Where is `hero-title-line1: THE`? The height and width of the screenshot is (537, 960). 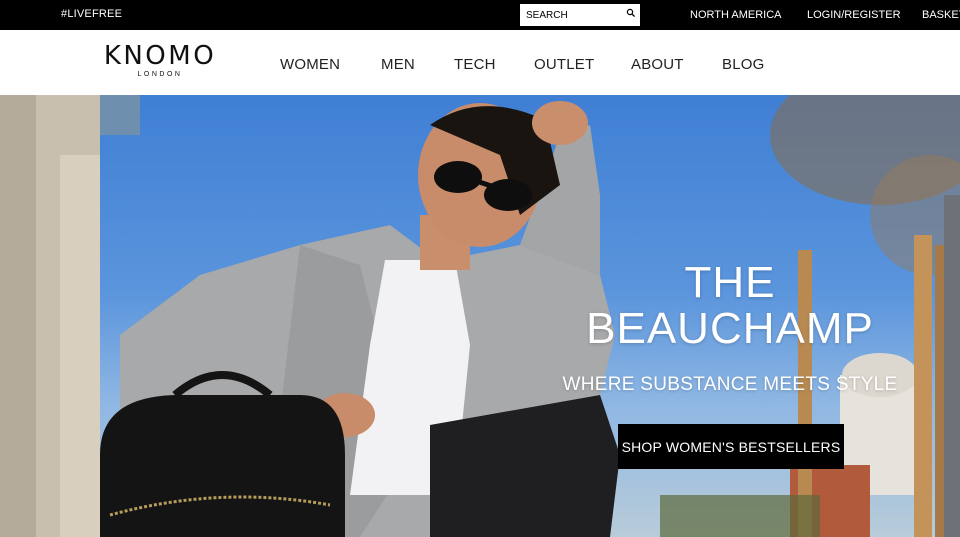
hero-title-line1: THE is located at coordinates (730, 282).